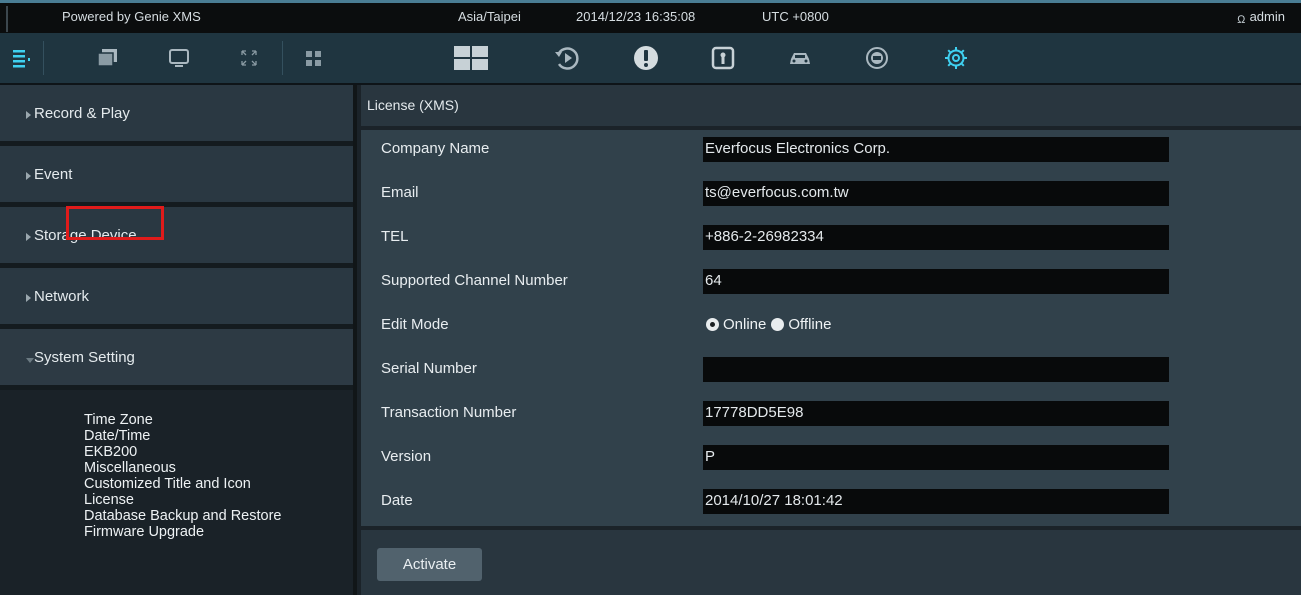  What do you see at coordinates (809, 324) in the screenshot?
I see `offline-radio-label: Offline` at bounding box center [809, 324].